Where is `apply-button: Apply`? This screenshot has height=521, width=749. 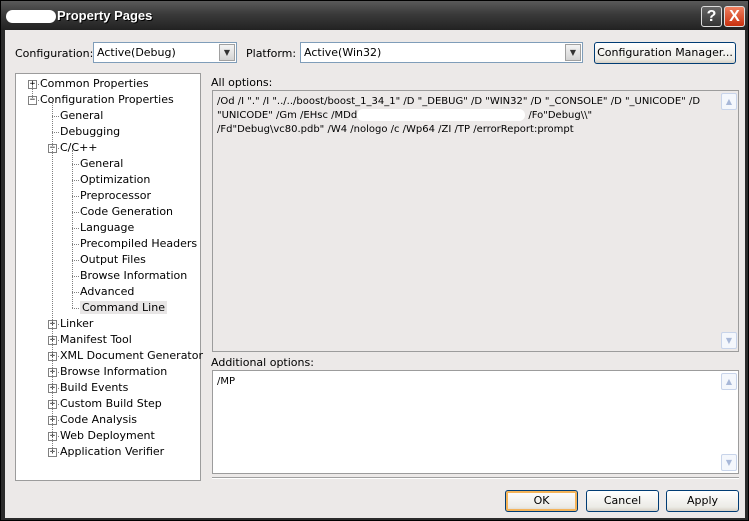 apply-button: Apply is located at coordinates (702, 501).